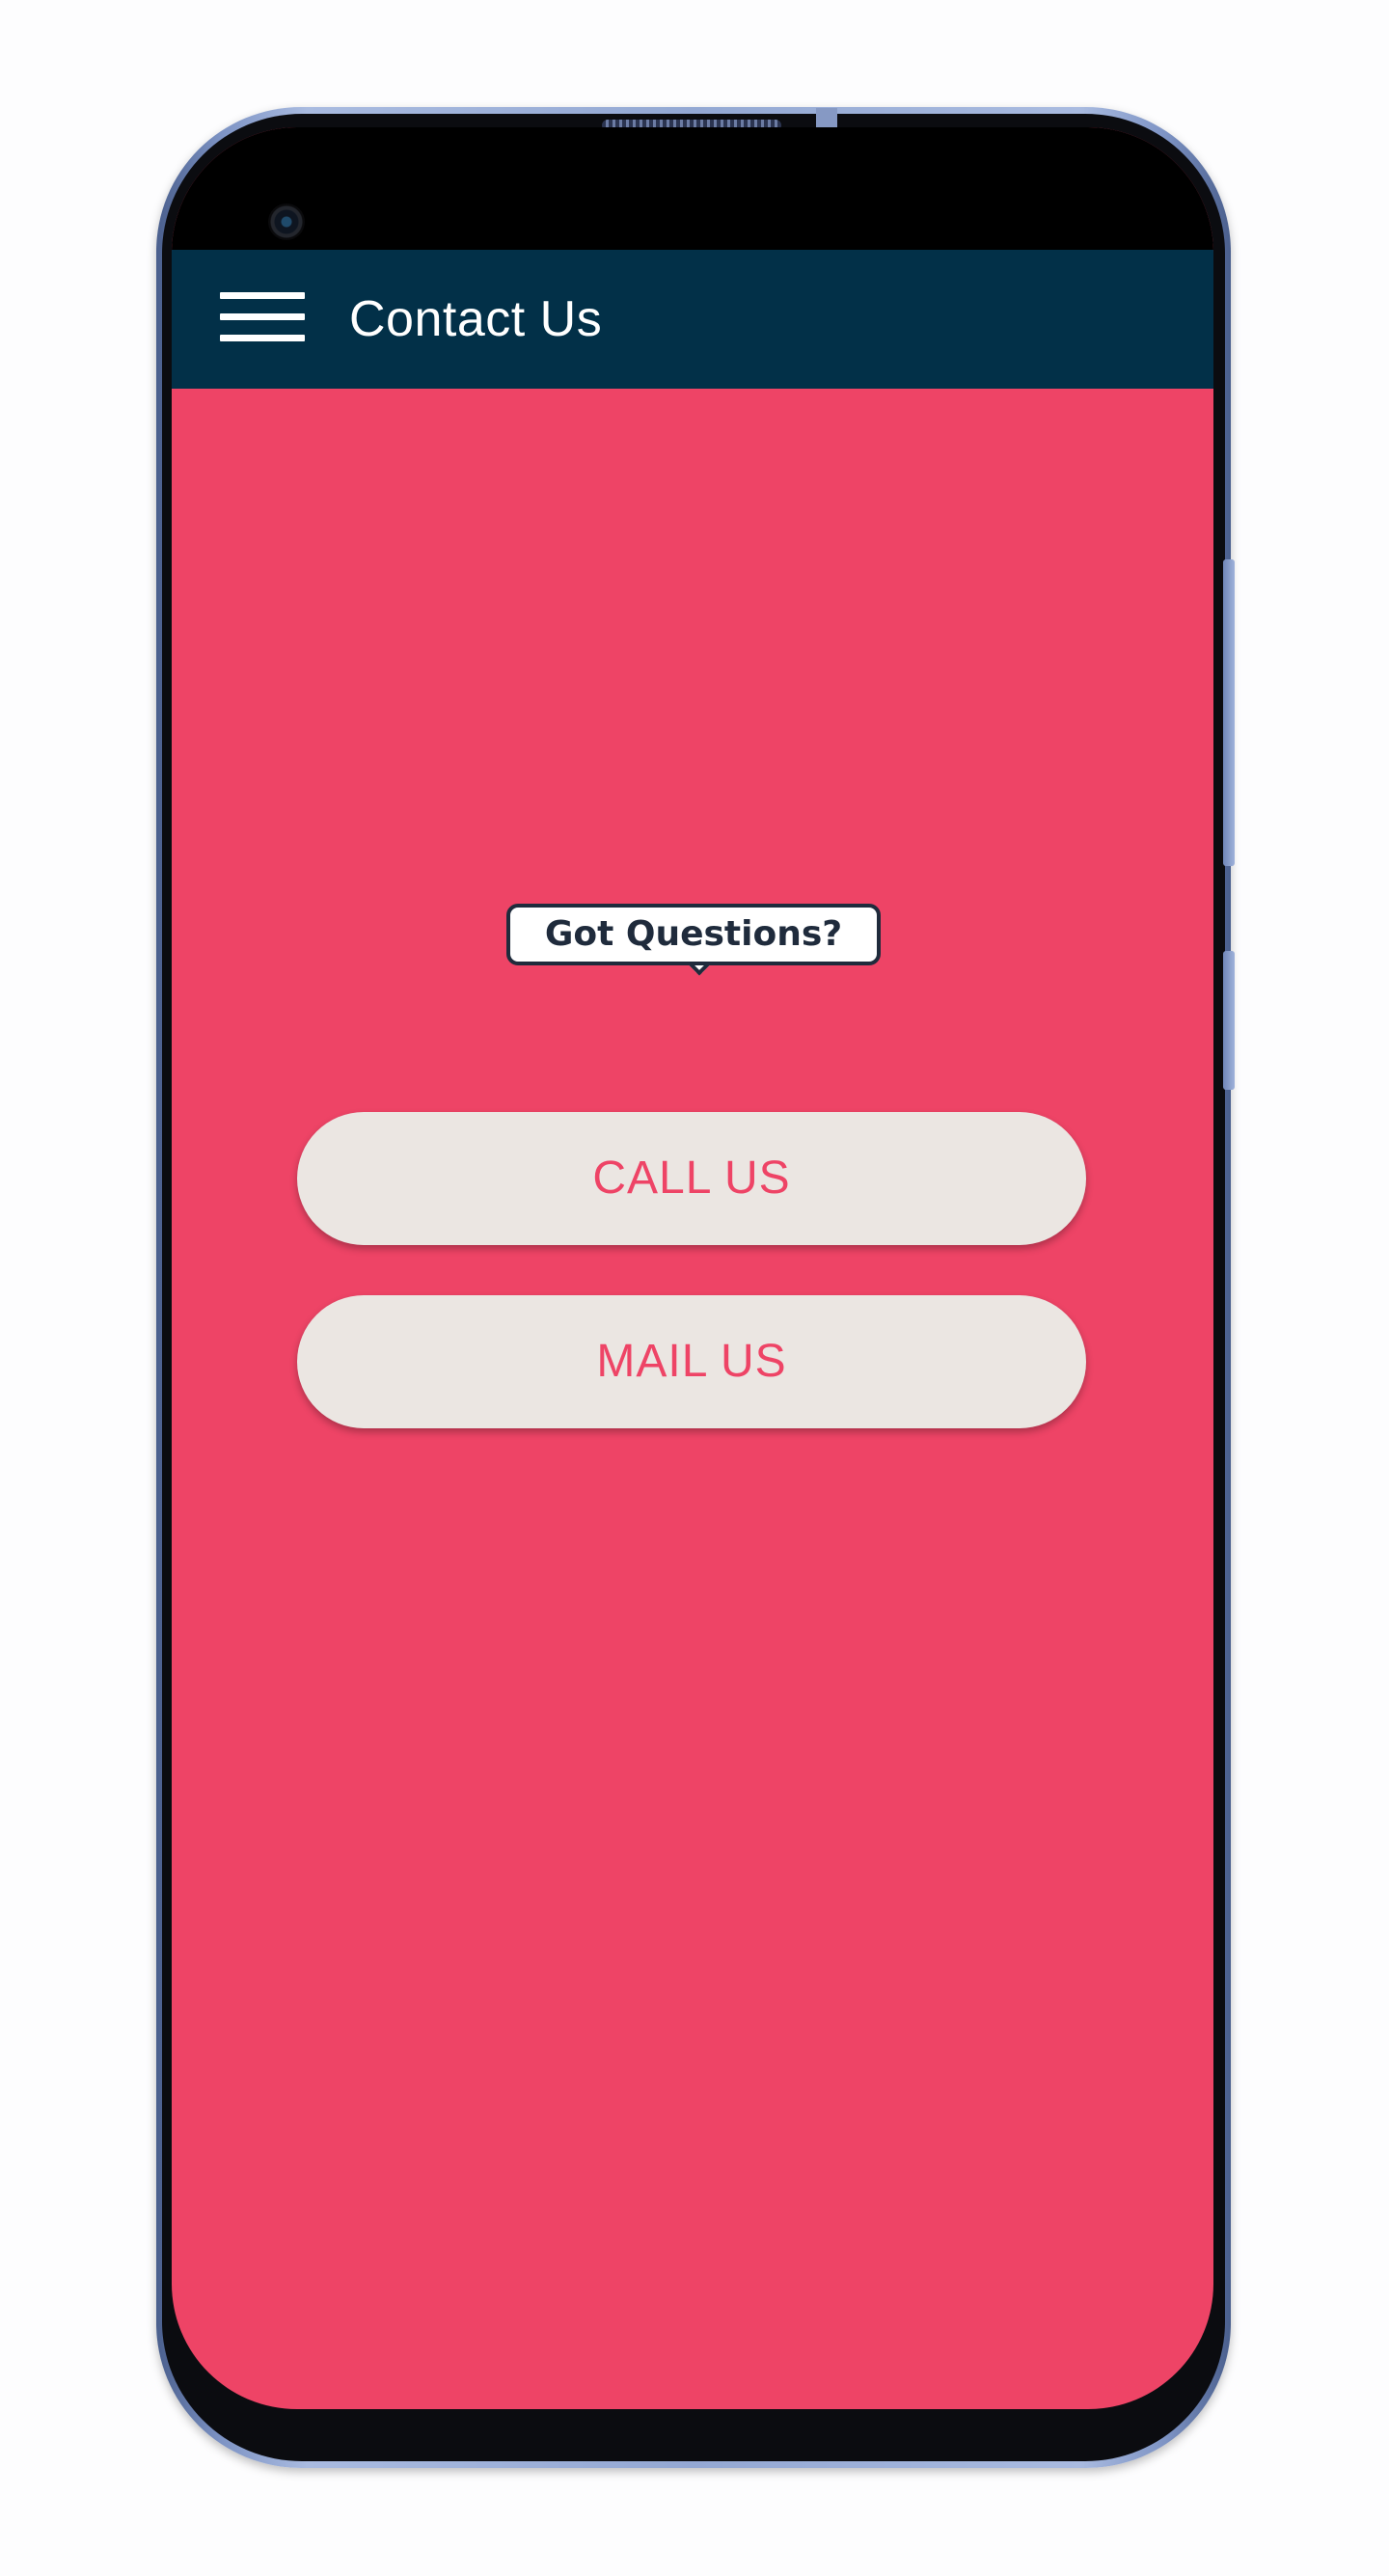  Describe the element at coordinates (287, 221) in the screenshot. I see `front-camera-icon` at that location.